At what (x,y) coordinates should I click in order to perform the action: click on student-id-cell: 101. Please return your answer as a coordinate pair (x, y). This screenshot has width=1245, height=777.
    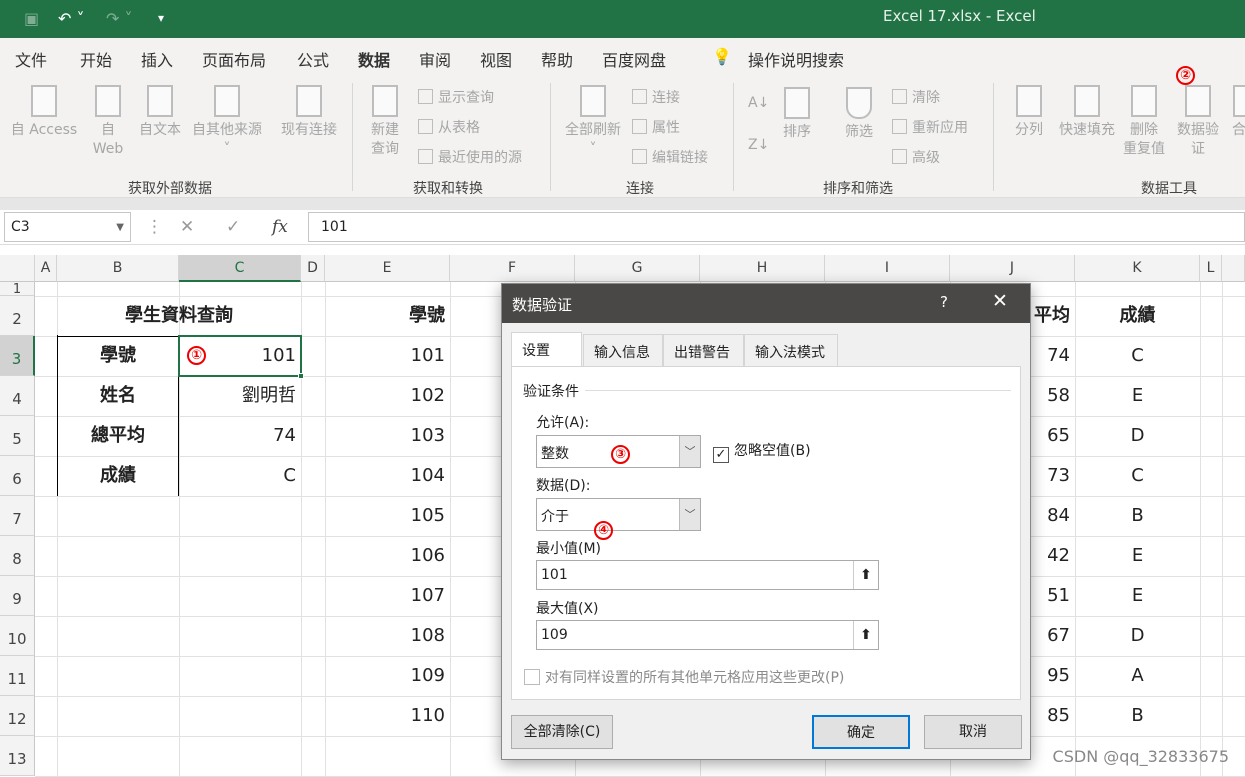
    Looking at the image, I should click on (387, 356).